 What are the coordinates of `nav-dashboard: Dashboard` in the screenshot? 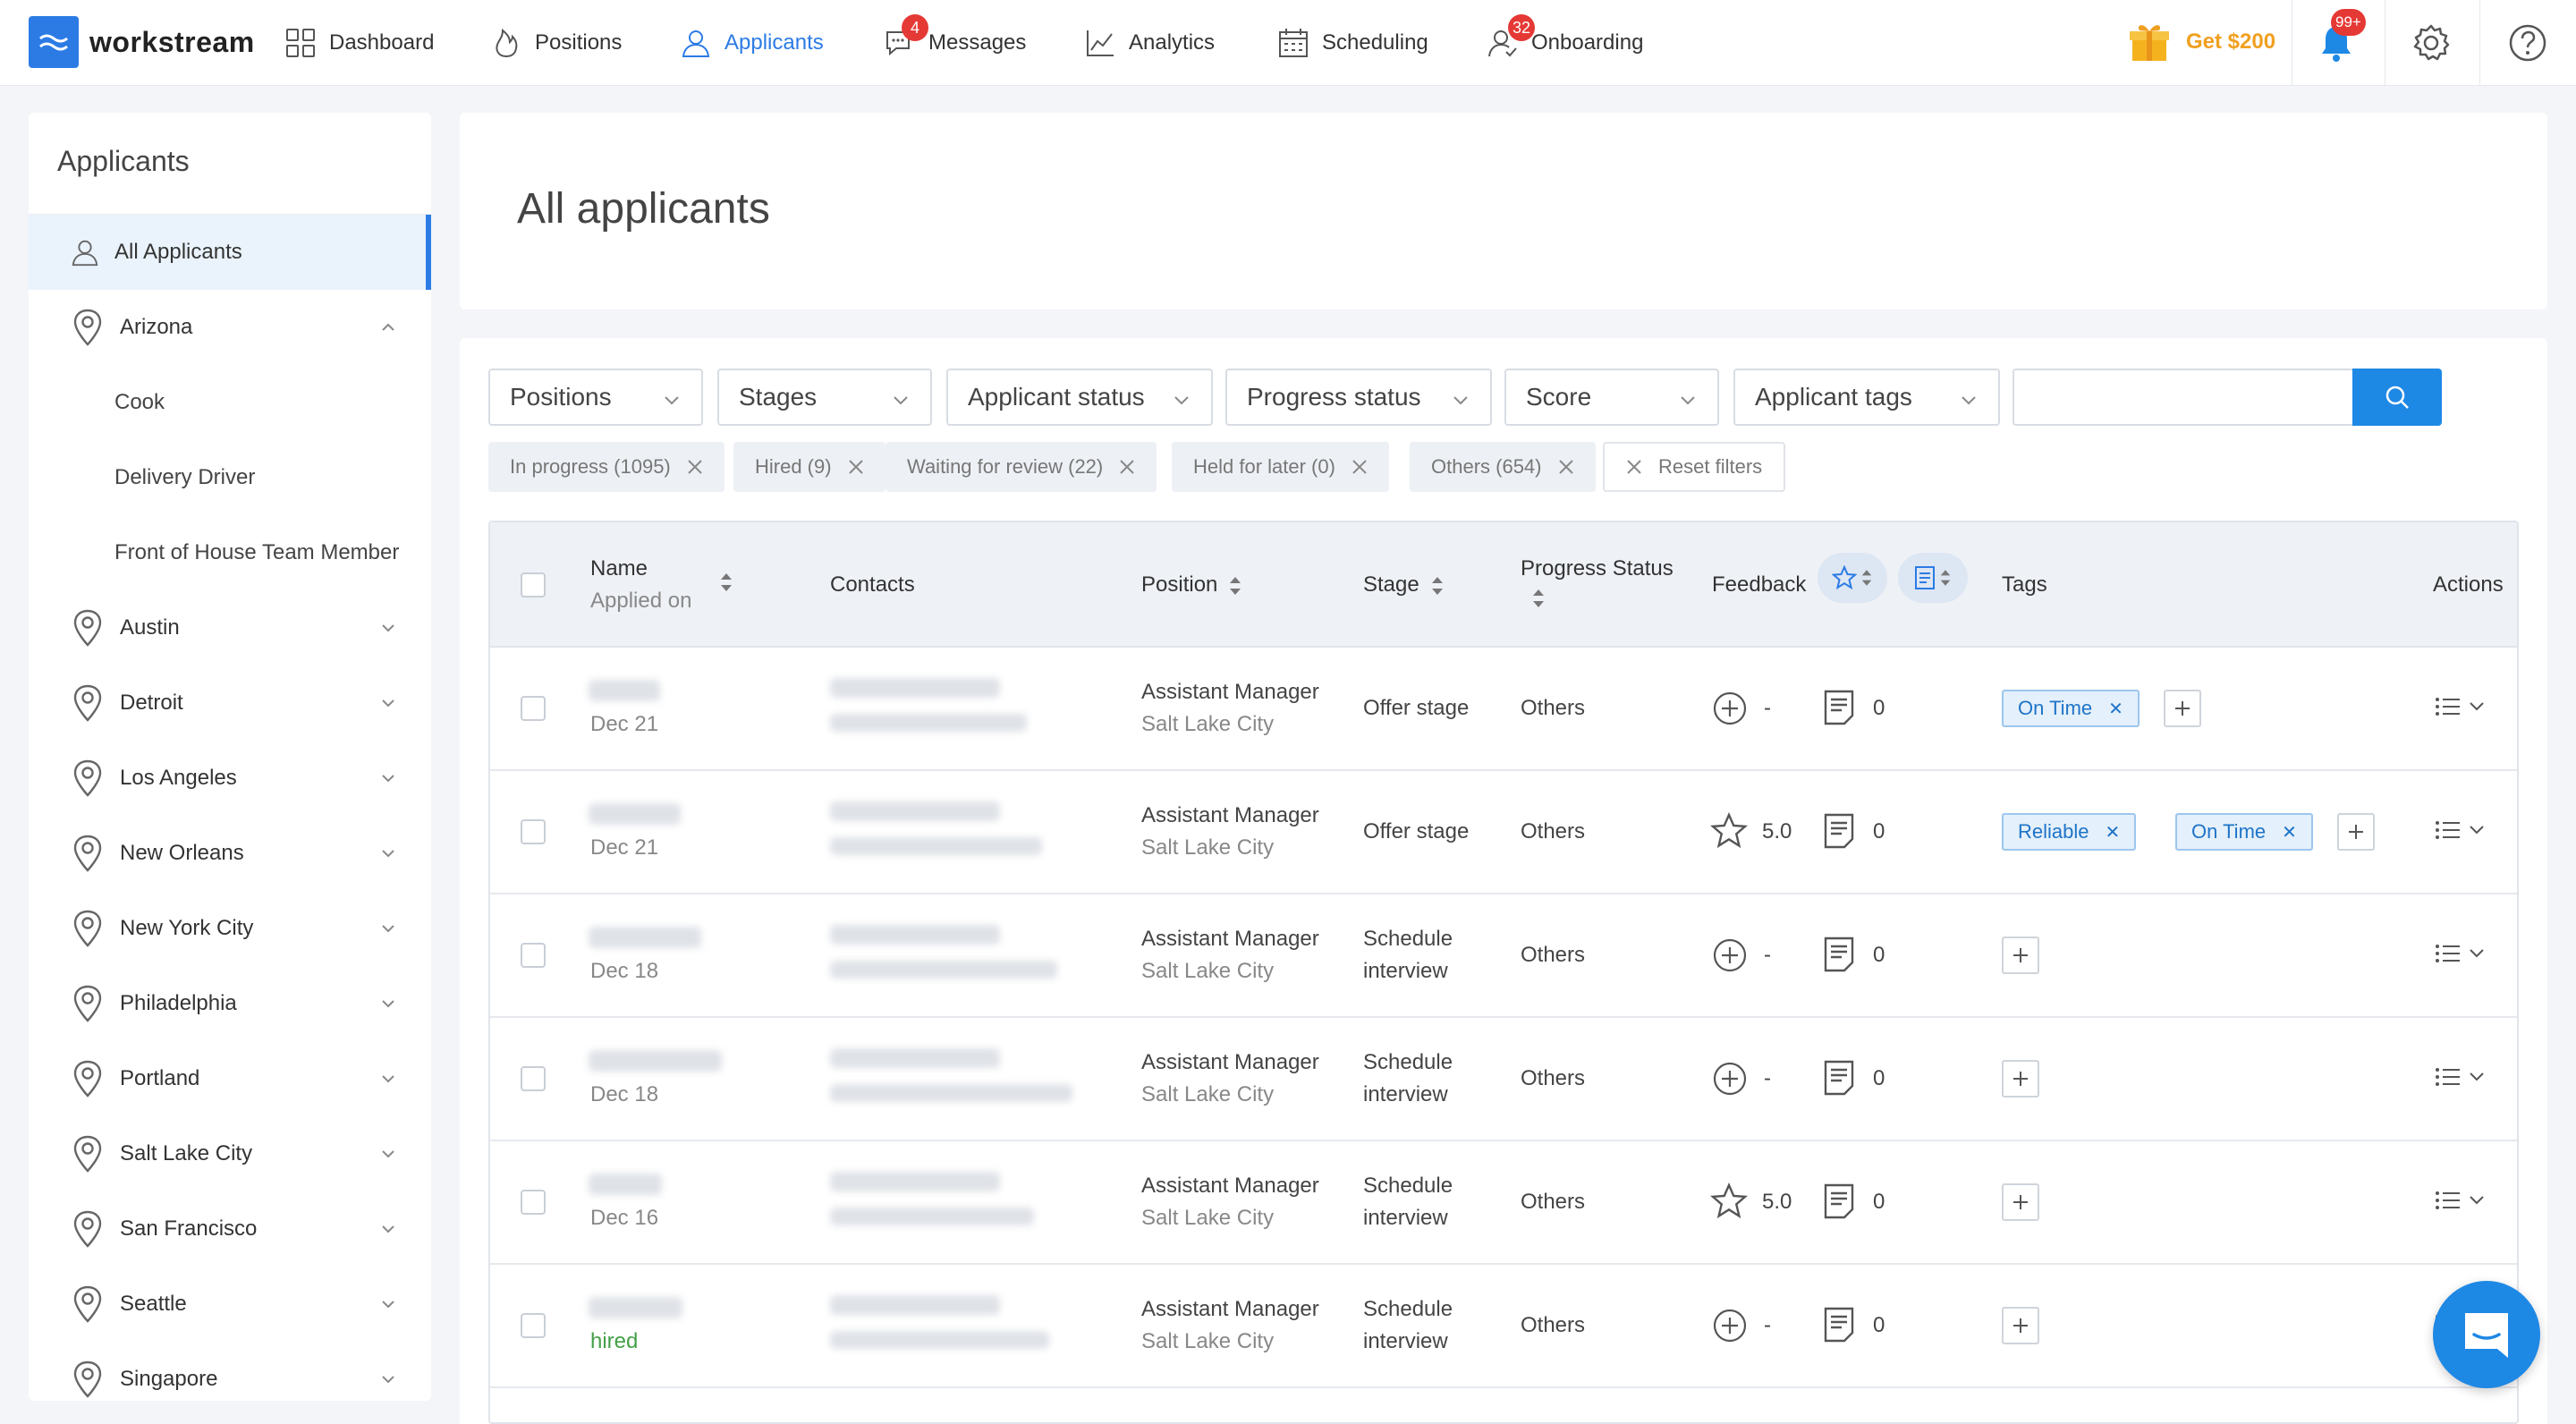 It's located at (359, 42).